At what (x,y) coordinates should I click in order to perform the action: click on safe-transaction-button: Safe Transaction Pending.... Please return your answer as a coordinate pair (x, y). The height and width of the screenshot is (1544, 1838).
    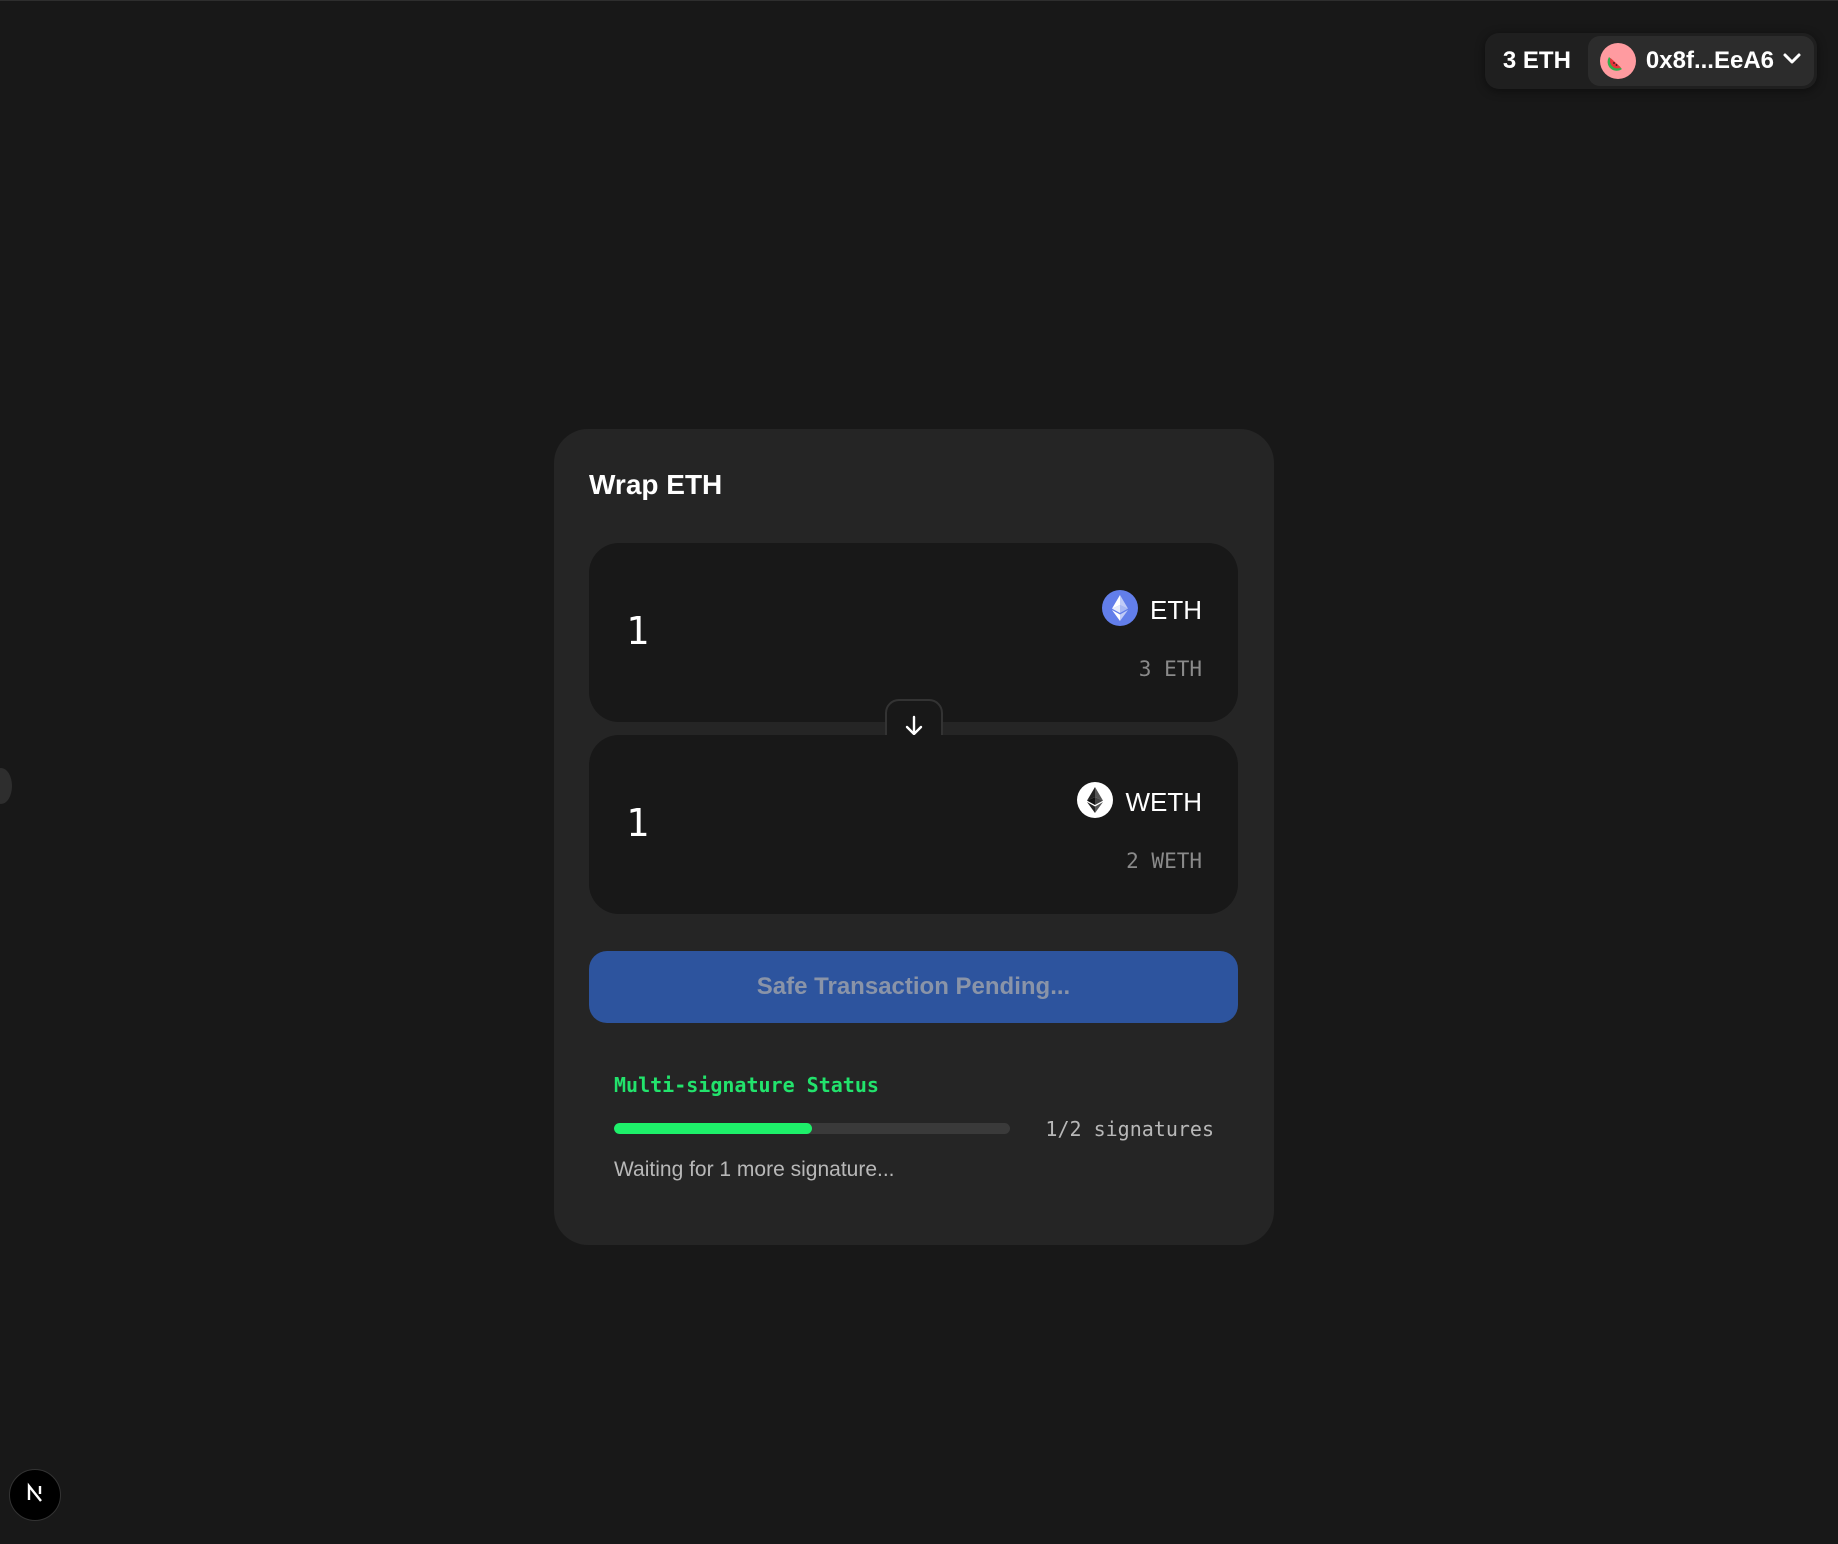
    Looking at the image, I should click on (913, 987).